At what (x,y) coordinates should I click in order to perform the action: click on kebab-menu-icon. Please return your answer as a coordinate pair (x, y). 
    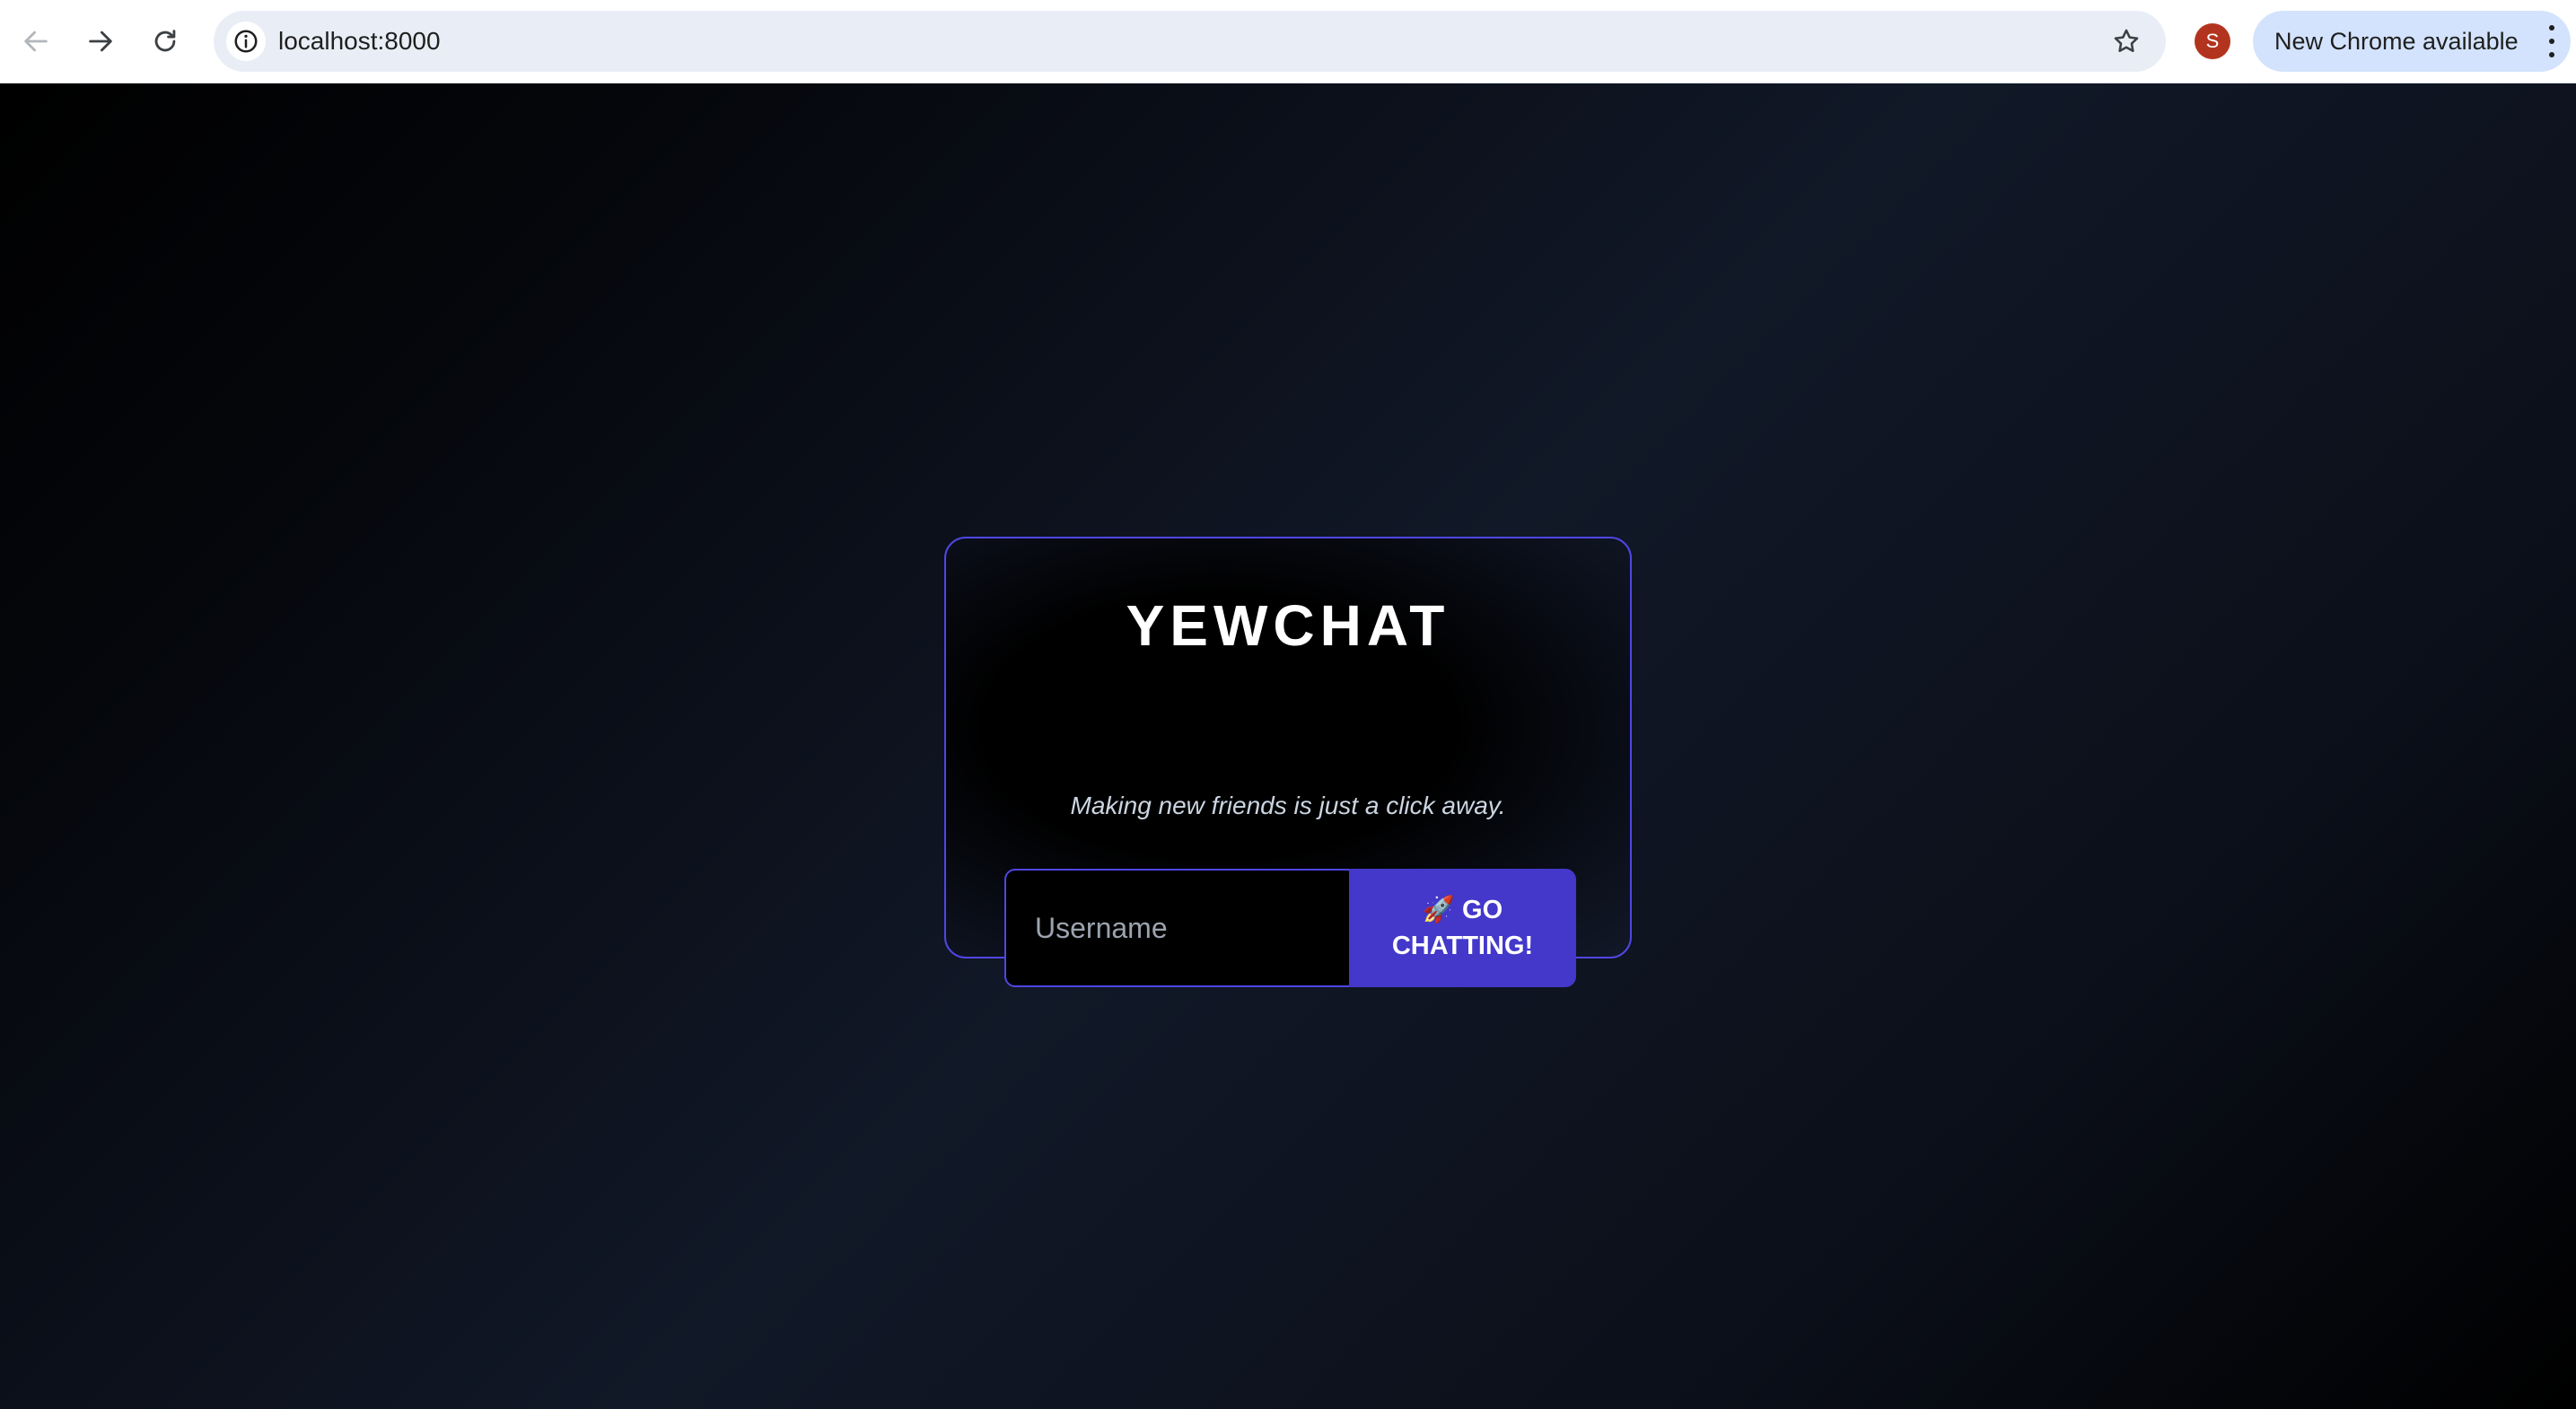
    Looking at the image, I should click on (2551, 41).